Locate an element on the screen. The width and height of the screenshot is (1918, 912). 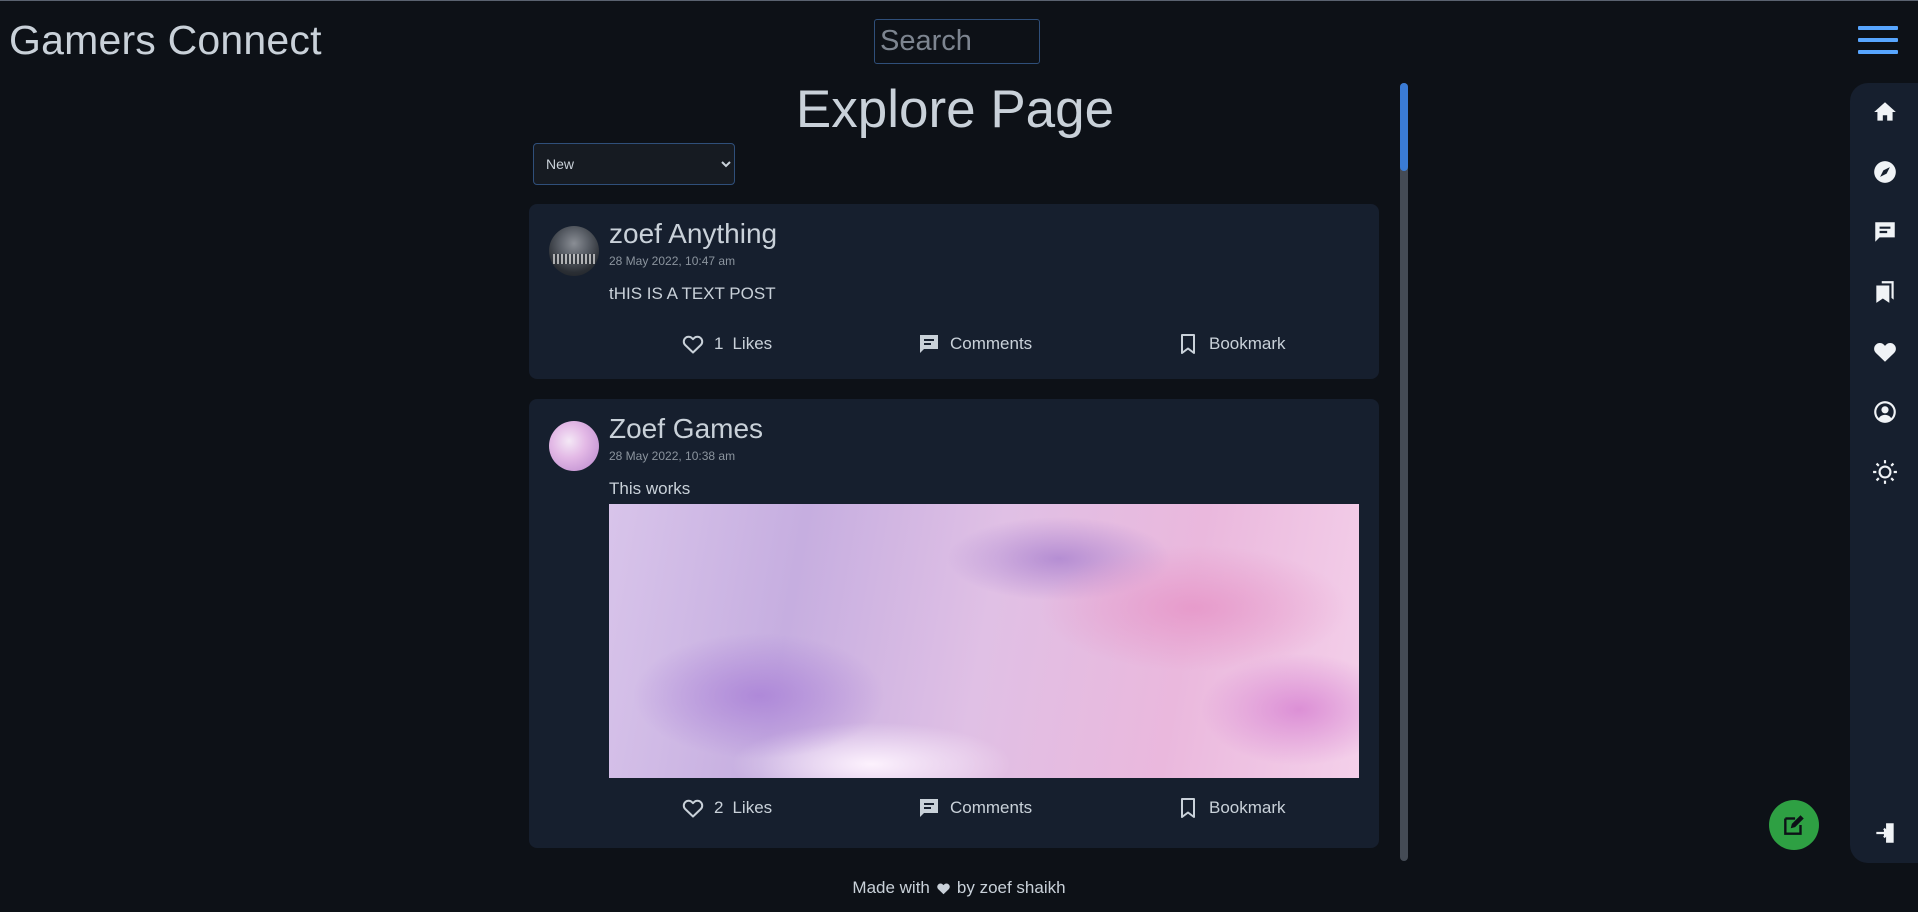
sidebar is located at coordinates (1884, 473).